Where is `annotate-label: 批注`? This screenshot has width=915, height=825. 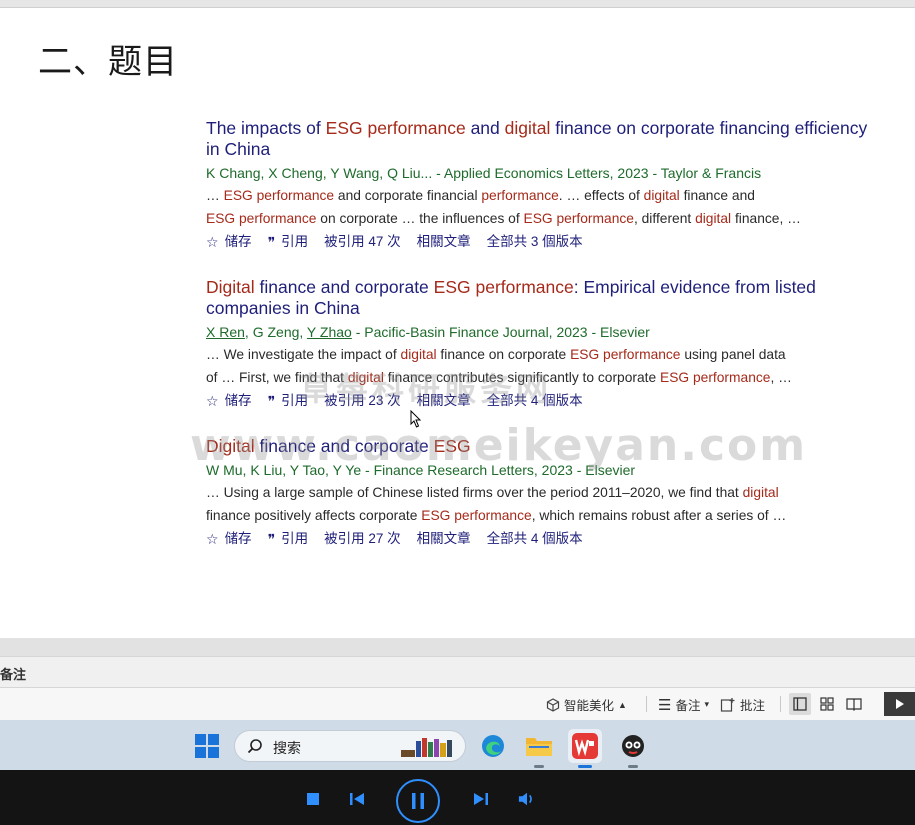
annotate-label: 批注 is located at coordinates (753, 706).